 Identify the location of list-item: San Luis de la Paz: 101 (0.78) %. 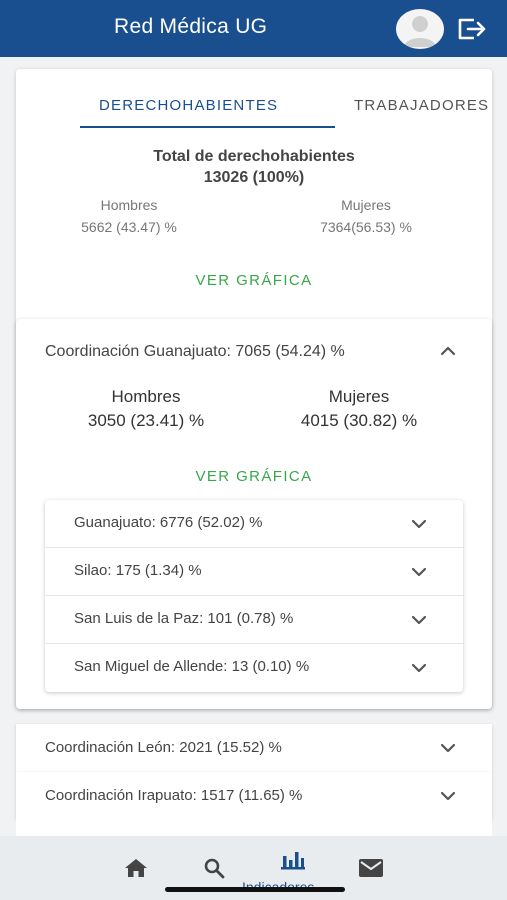
(254, 620).